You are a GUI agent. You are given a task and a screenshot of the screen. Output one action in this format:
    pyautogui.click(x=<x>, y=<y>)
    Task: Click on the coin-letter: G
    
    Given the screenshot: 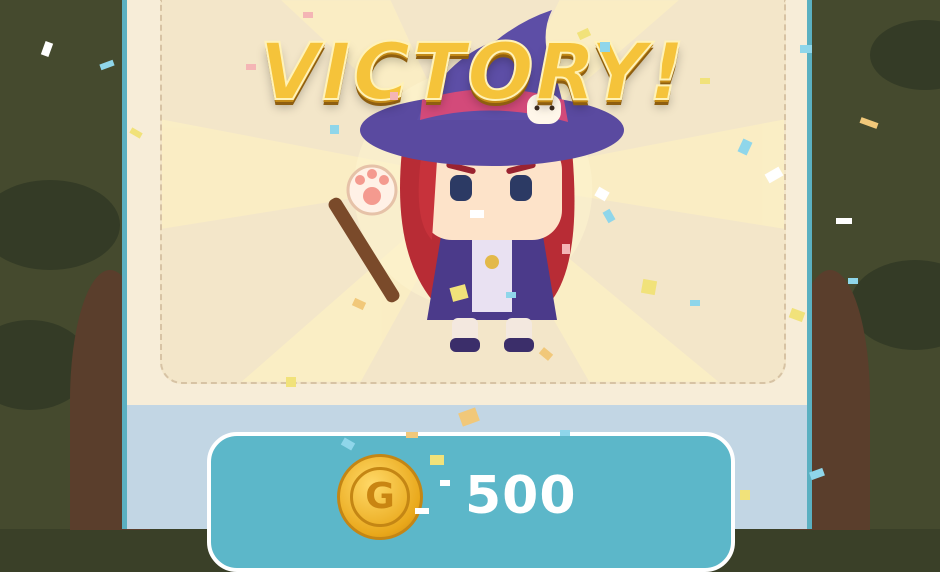 What is the action you would take?
    pyautogui.click(x=380, y=497)
    